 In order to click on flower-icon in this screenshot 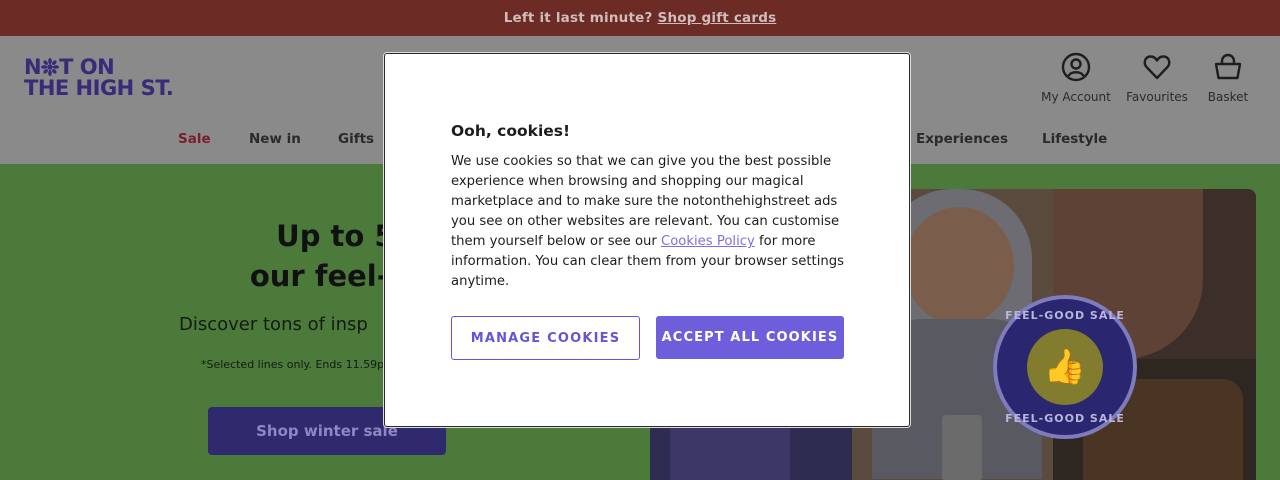, I will do `click(50, 67)`.